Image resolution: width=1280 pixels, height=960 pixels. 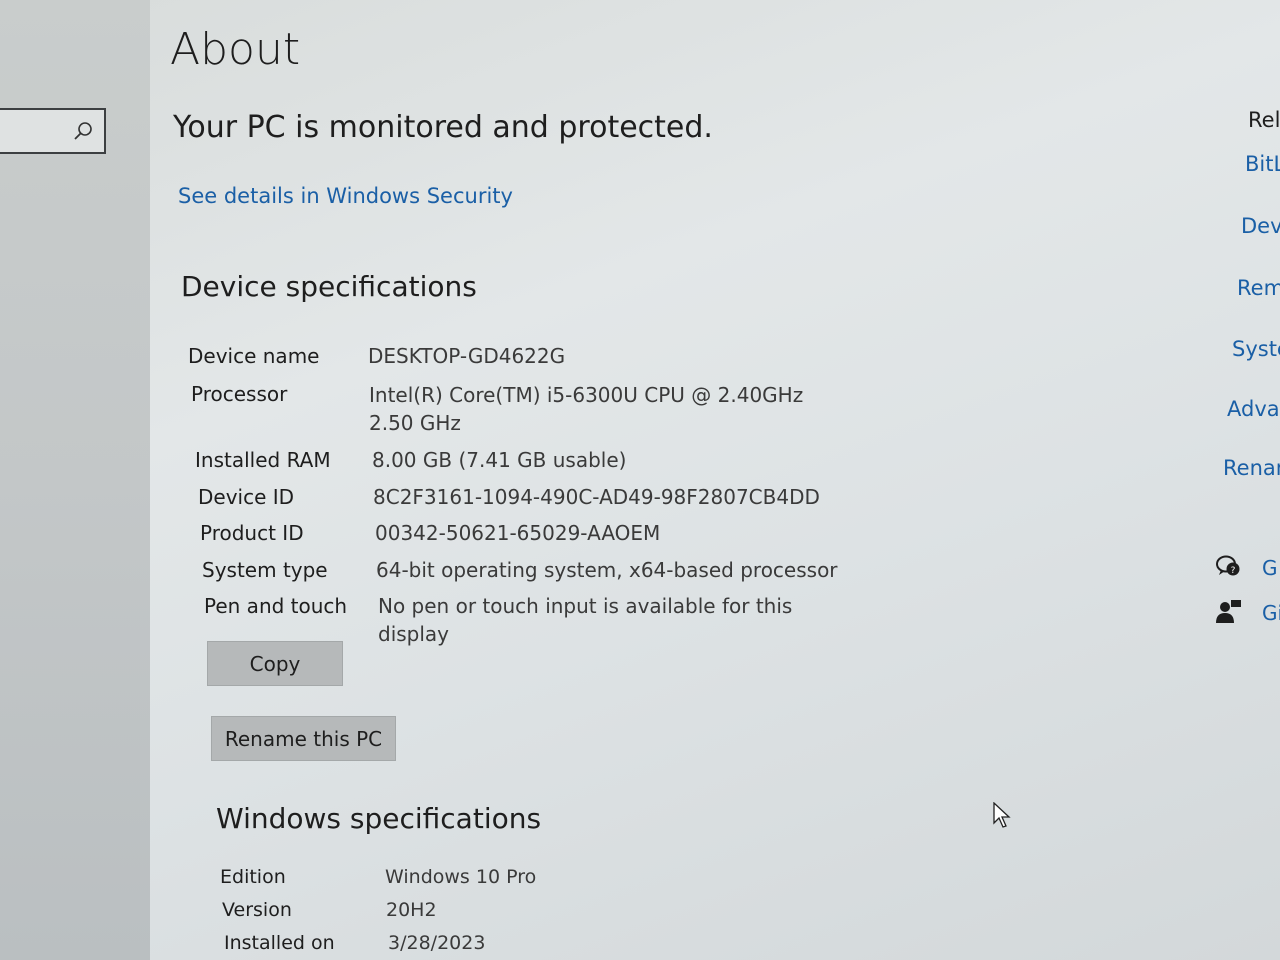 What do you see at coordinates (1264, 120) in the screenshot?
I see `related-settings-heading: Rel` at bounding box center [1264, 120].